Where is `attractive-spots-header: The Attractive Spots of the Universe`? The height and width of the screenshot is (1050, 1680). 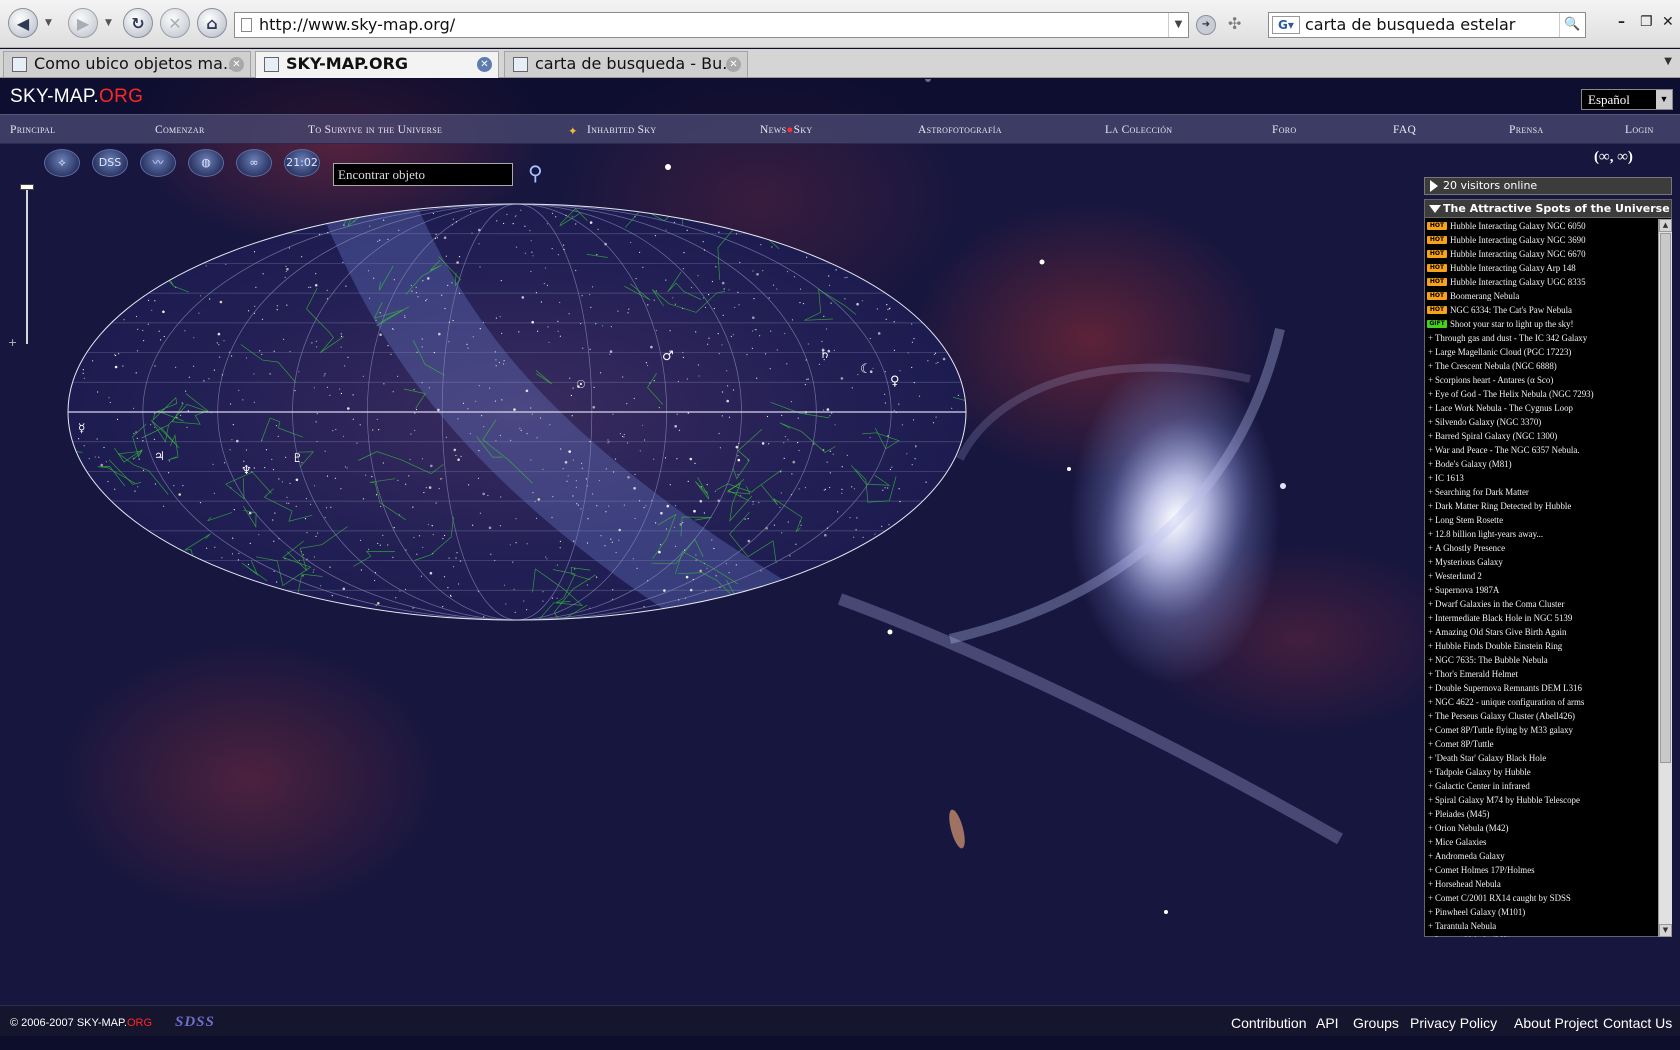 attractive-spots-header: The Attractive Spots of the Universe is located at coordinates (1548, 209).